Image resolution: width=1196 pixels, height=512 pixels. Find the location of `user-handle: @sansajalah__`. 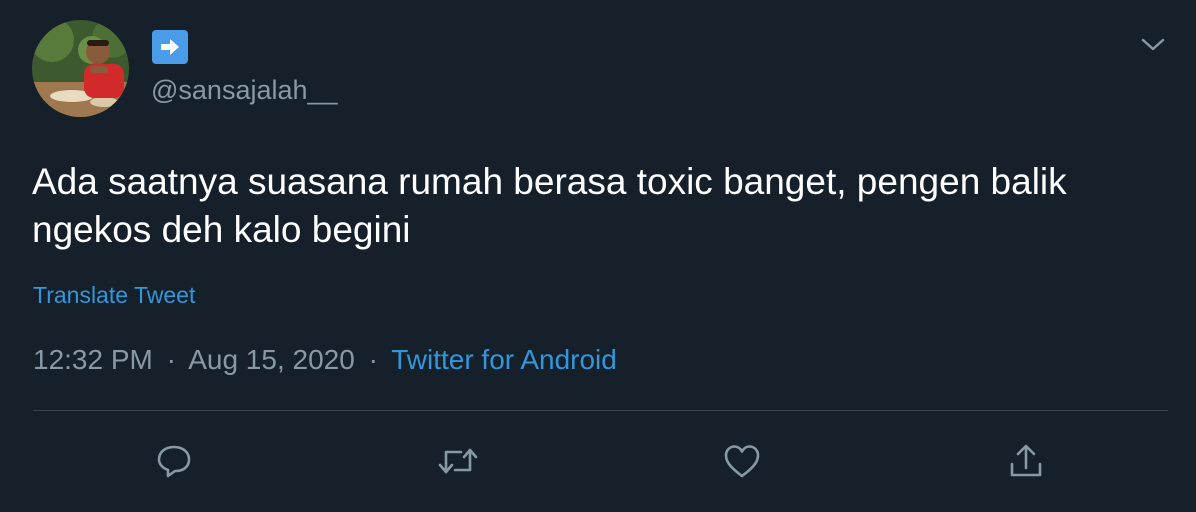

user-handle: @sansajalah__ is located at coordinates (244, 90).